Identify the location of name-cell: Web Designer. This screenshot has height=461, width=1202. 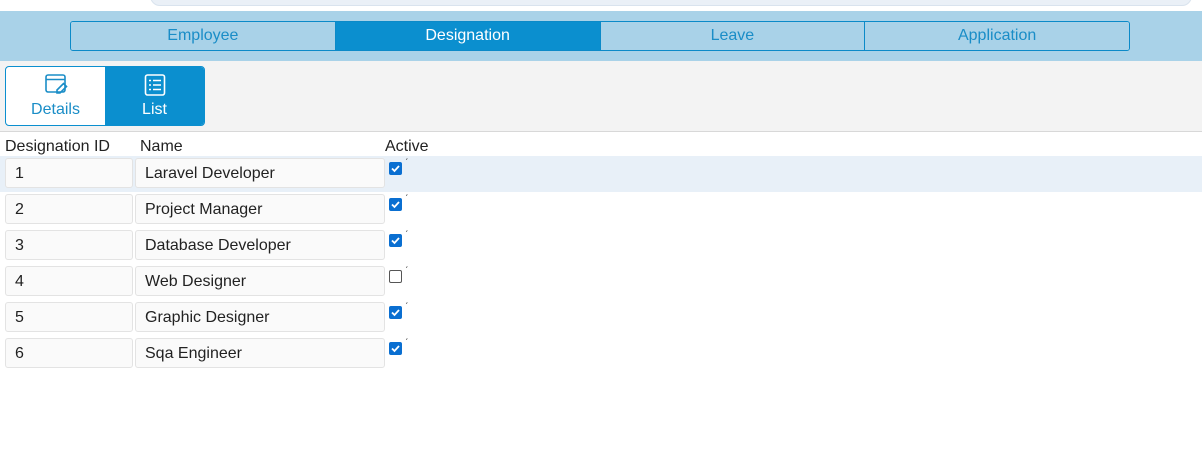
(260, 281).